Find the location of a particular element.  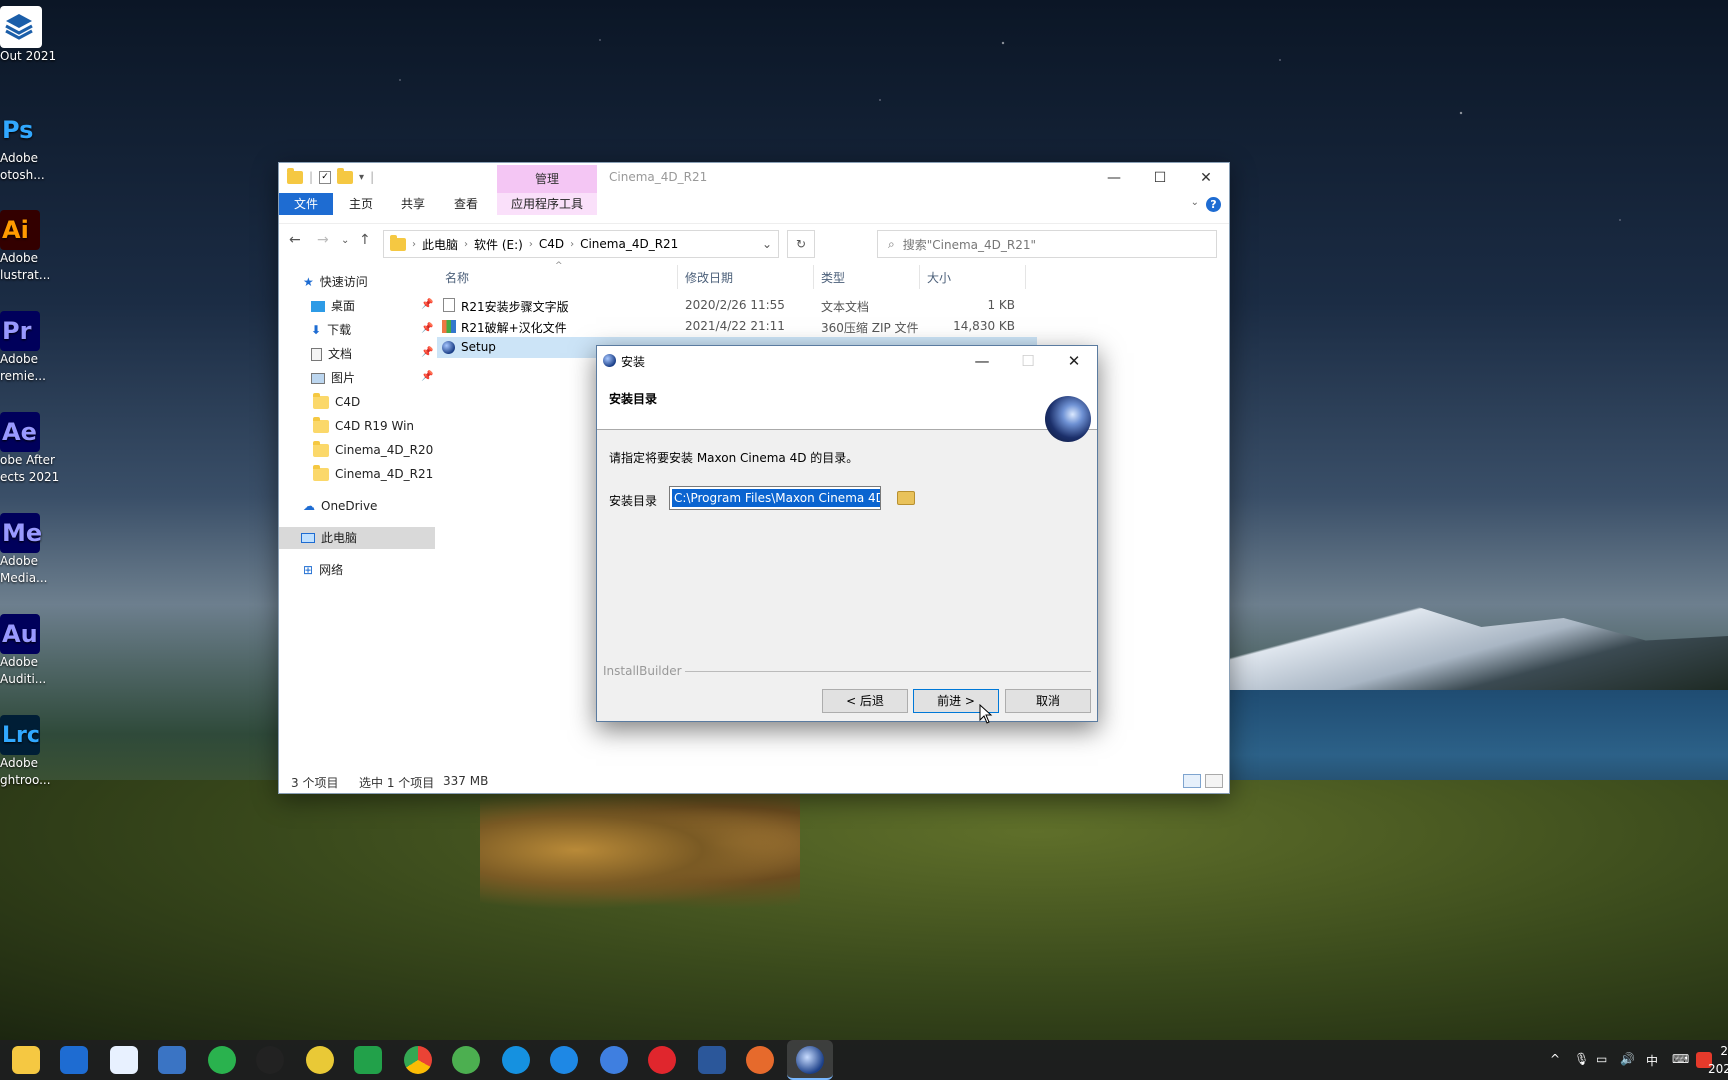

microphone-icon: 🎙 is located at coordinates (1581, 1059).